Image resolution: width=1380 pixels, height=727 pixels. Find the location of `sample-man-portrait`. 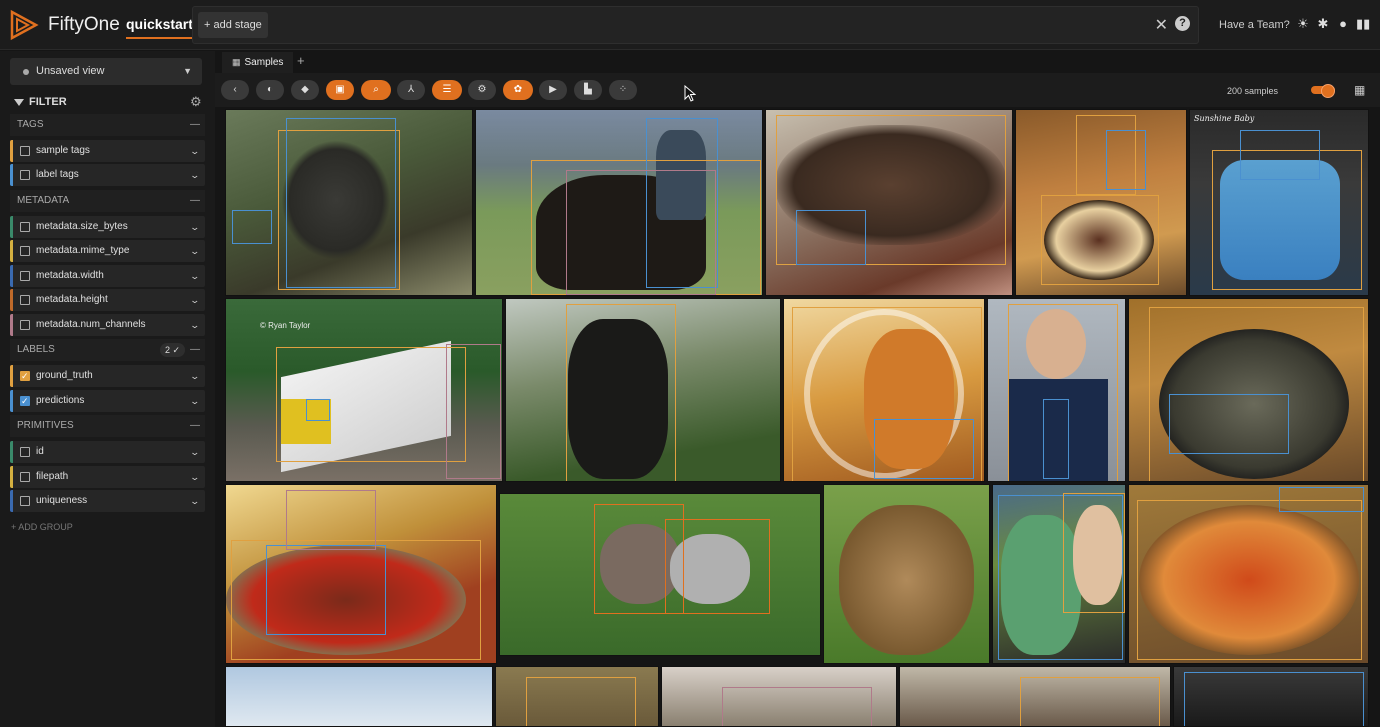

sample-man-portrait is located at coordinates (1056, 390).